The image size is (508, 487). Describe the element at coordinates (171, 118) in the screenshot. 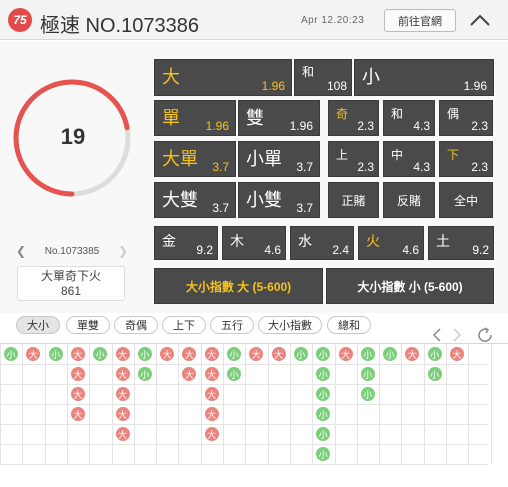

I see `bet-odd-label: 單` at that location.